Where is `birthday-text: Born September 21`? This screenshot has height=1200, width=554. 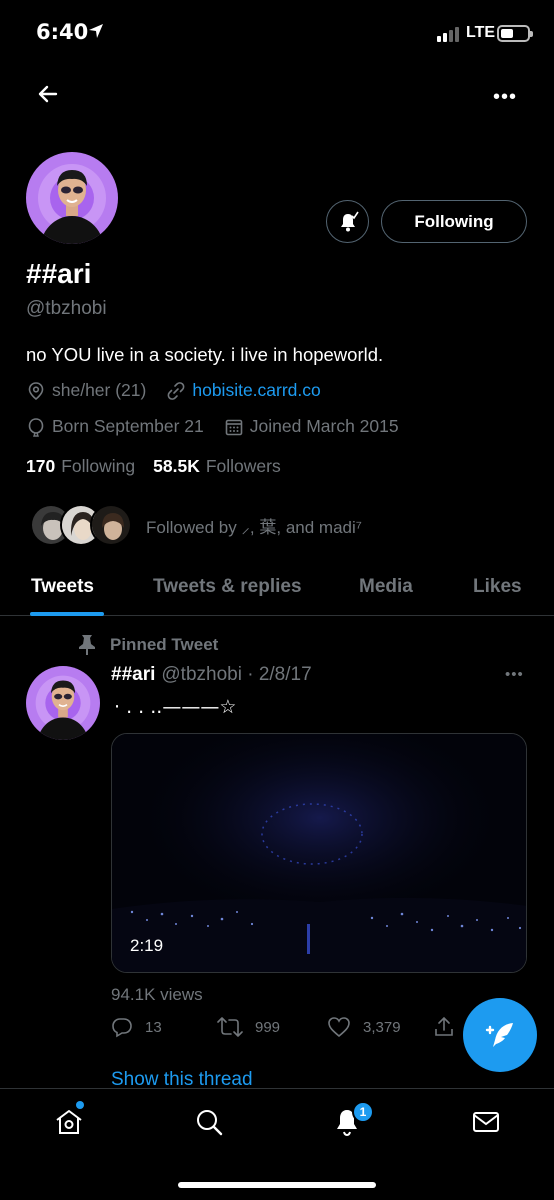
birthday-text: Born September 21 is located at coordinates (128, 426).